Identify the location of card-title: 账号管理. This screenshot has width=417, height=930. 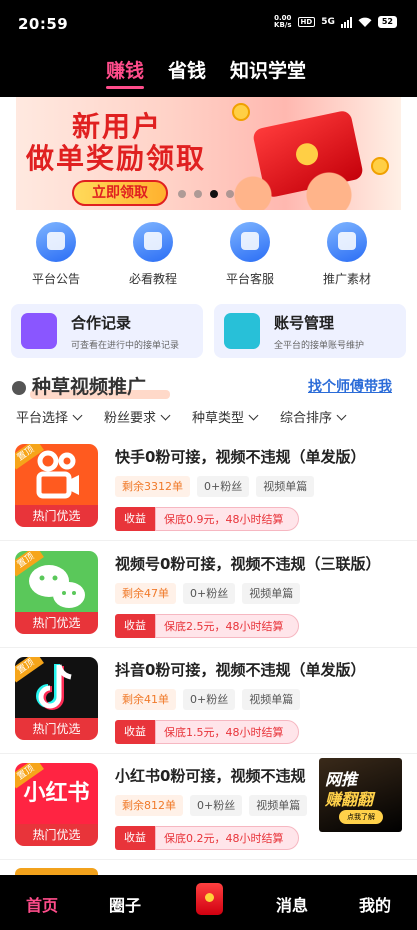
(304, 323).